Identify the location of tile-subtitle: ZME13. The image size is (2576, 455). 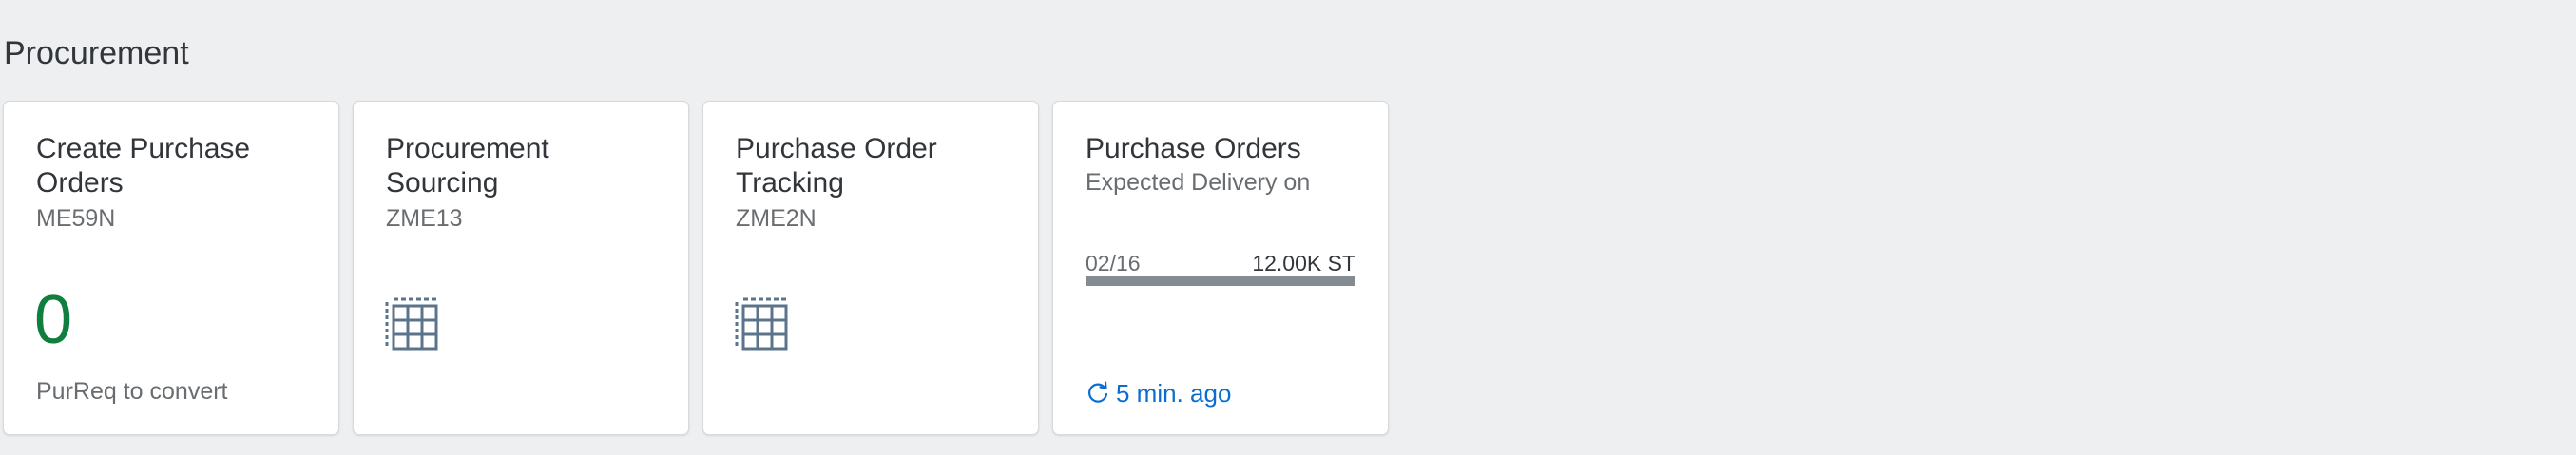
(424, 218).